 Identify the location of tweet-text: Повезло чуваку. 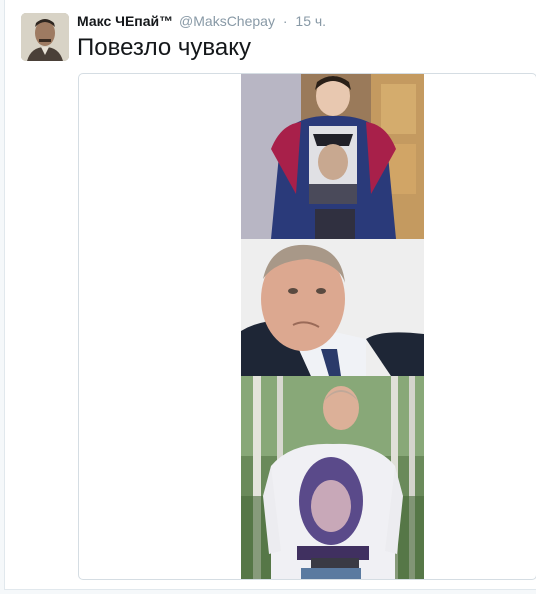
(164, 47).